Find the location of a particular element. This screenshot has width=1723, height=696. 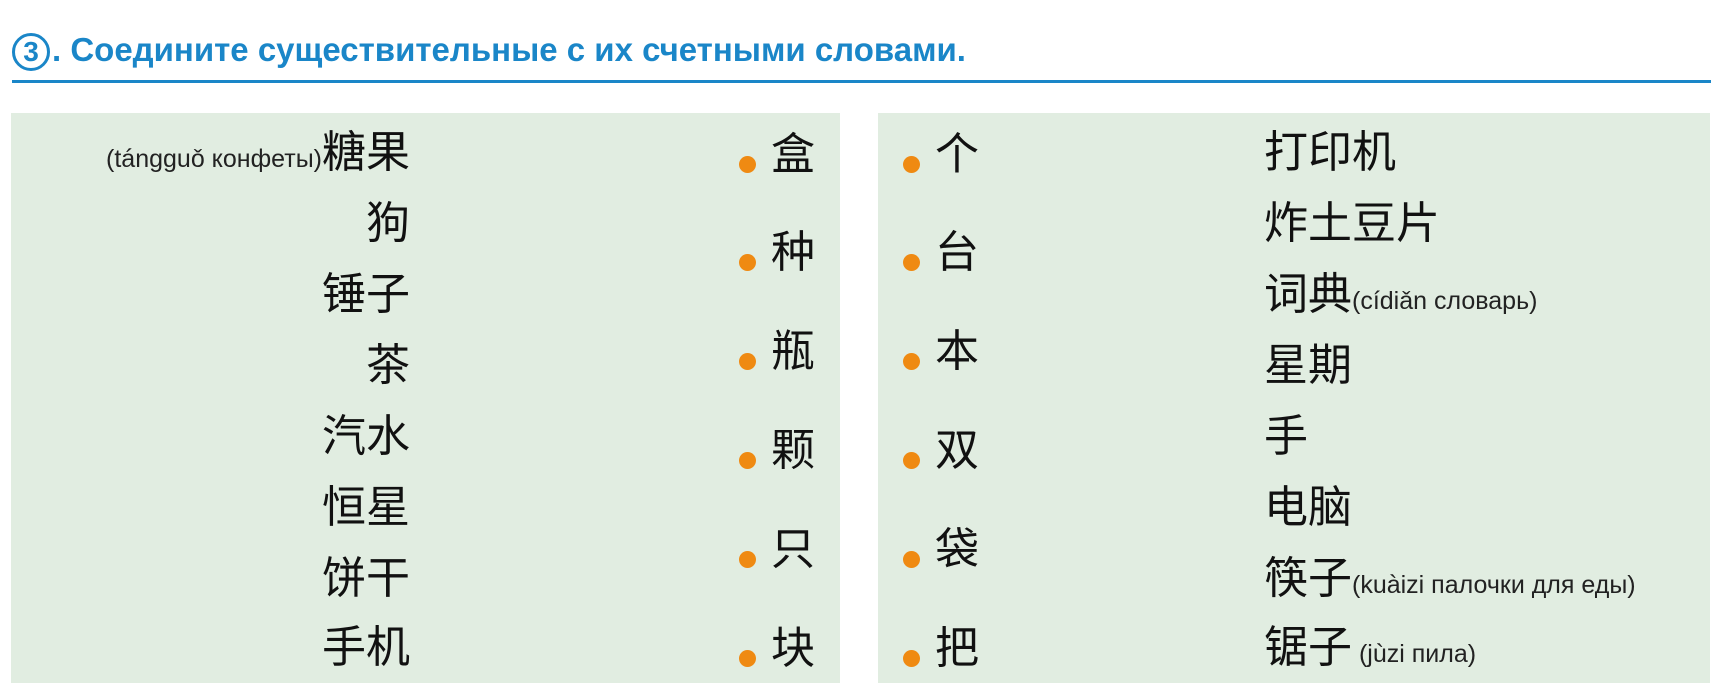

right-noun-2: 炸土豆片 is located at coordinates (1352, 224).